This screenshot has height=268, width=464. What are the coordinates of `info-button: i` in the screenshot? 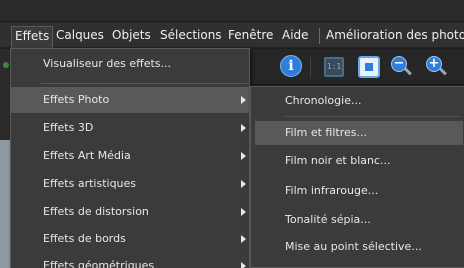 It's located at (292, 67).